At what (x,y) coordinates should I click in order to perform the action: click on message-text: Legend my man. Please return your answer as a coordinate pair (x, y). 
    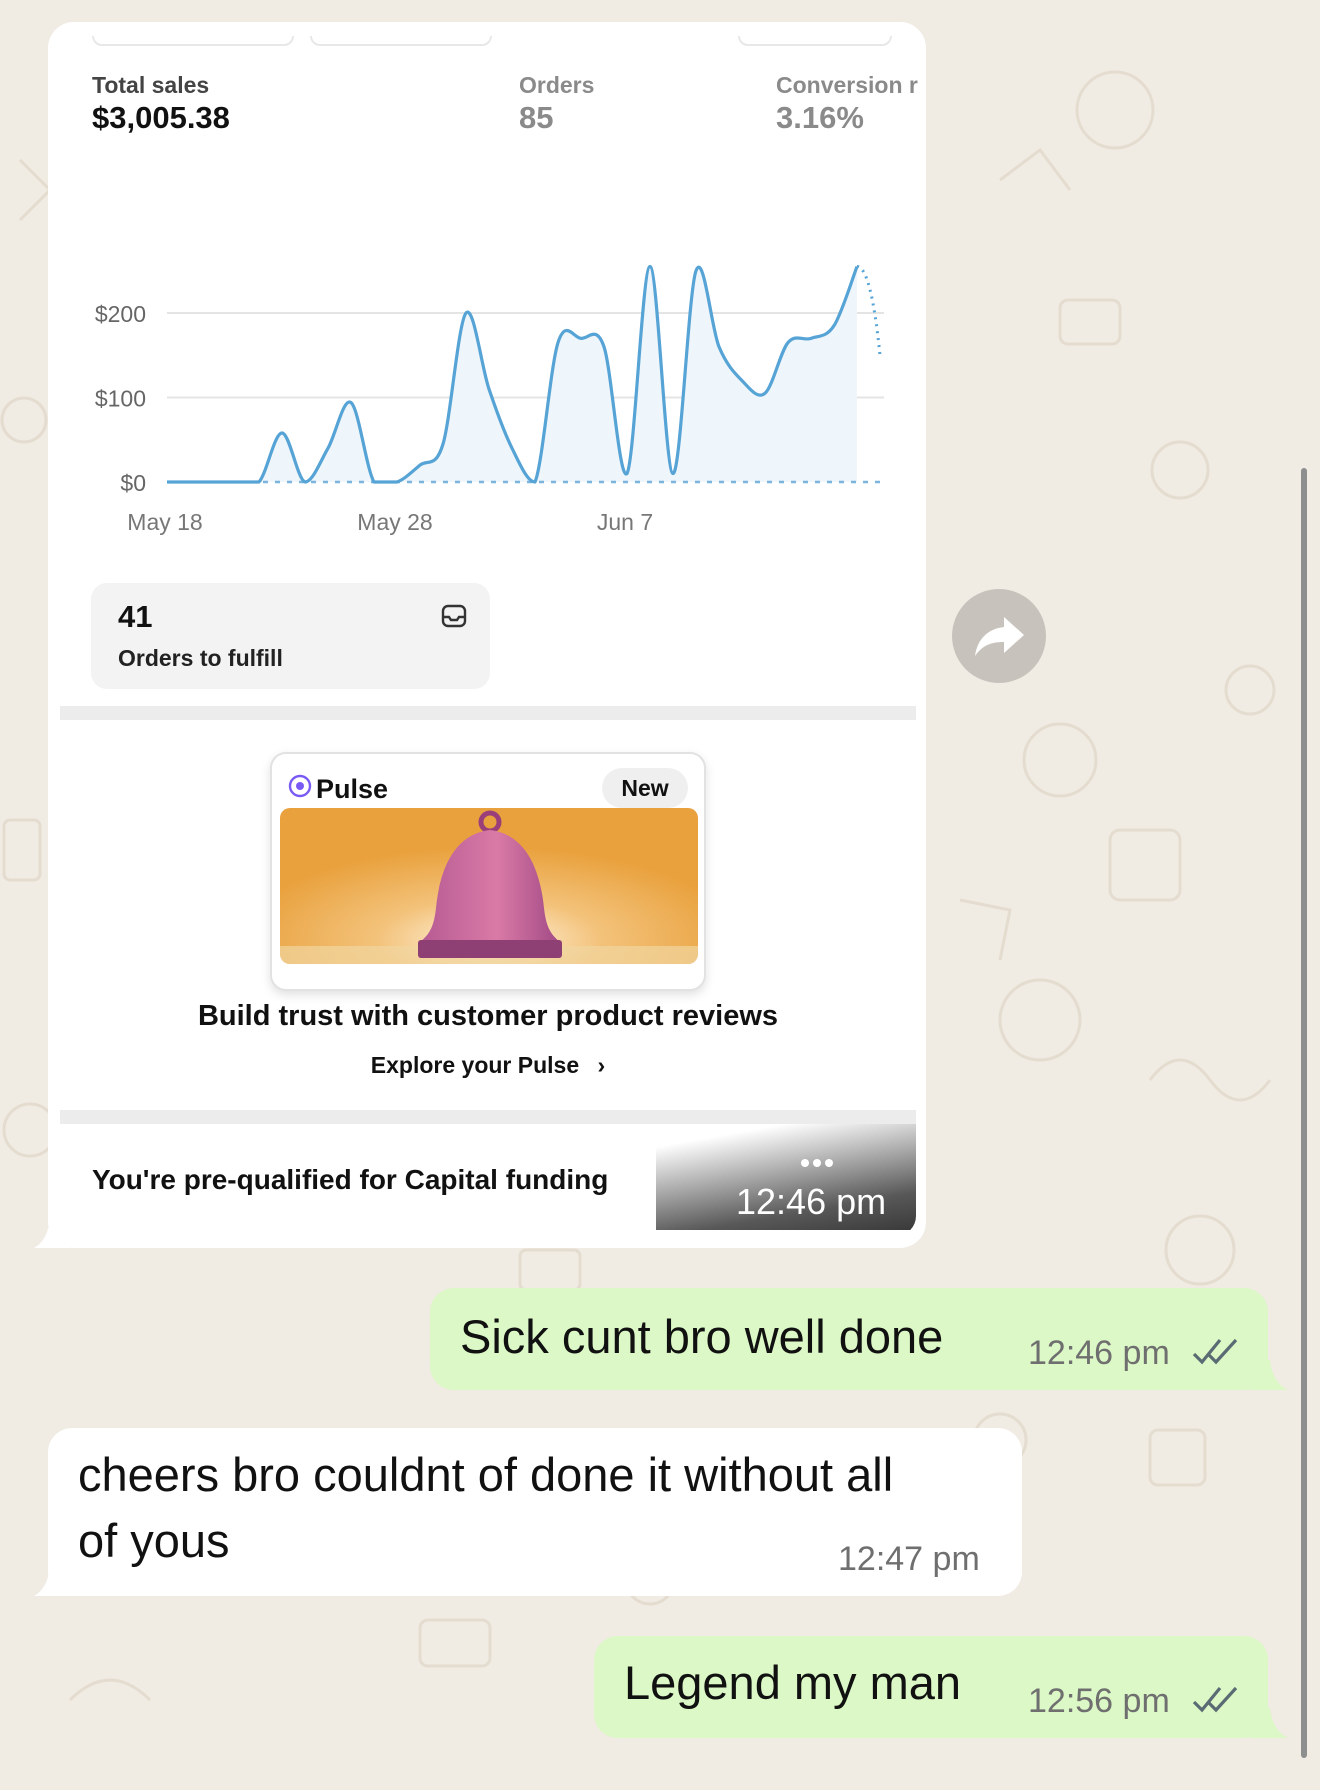
    Looking at the image, I should click on (793, 1682).